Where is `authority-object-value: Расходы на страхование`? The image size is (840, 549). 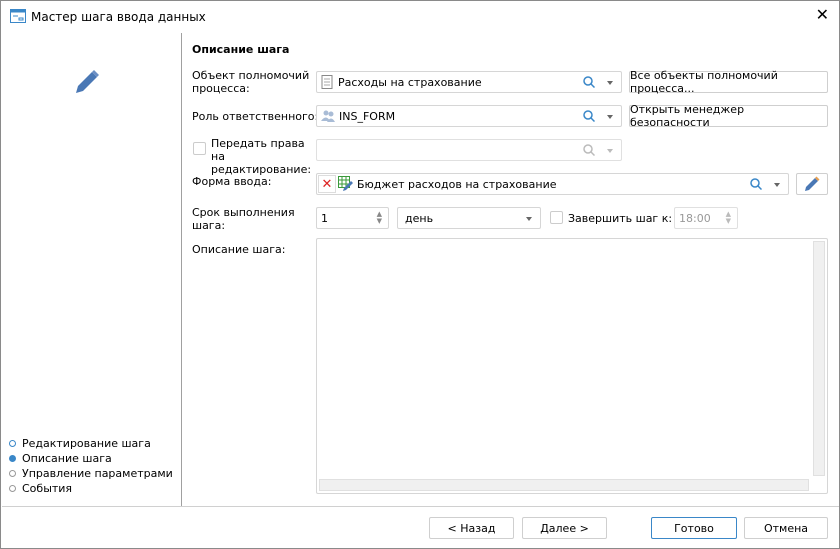
authority-object-value: Расходы на страхование is located at coordinates (410, 82).